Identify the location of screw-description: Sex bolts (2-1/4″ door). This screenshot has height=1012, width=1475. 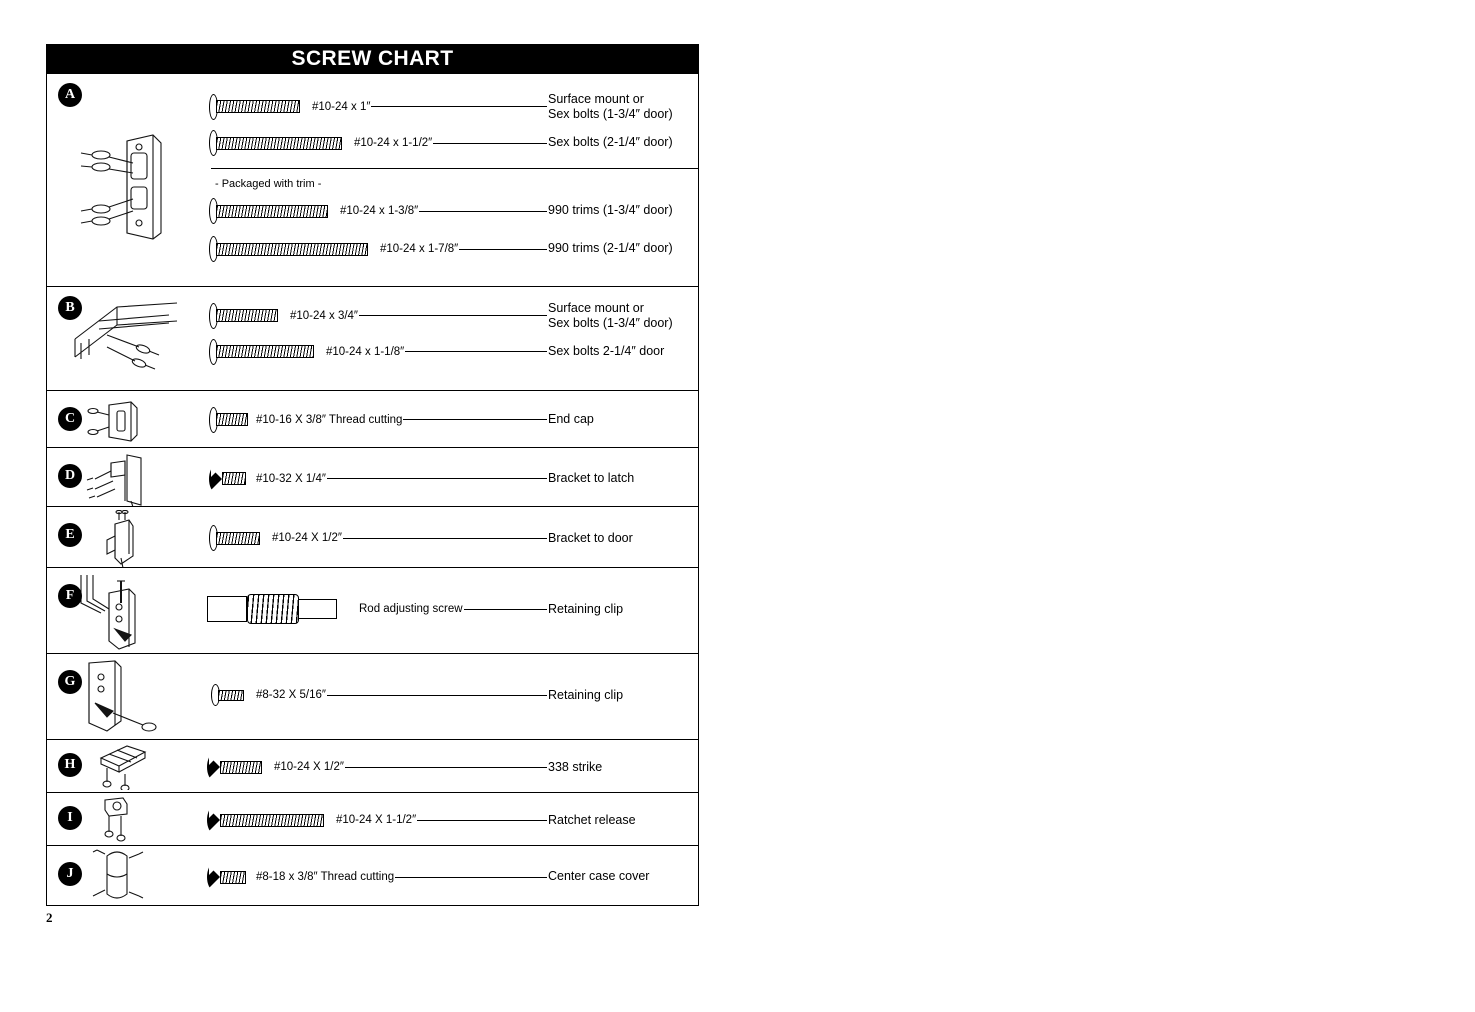
(610, 142).